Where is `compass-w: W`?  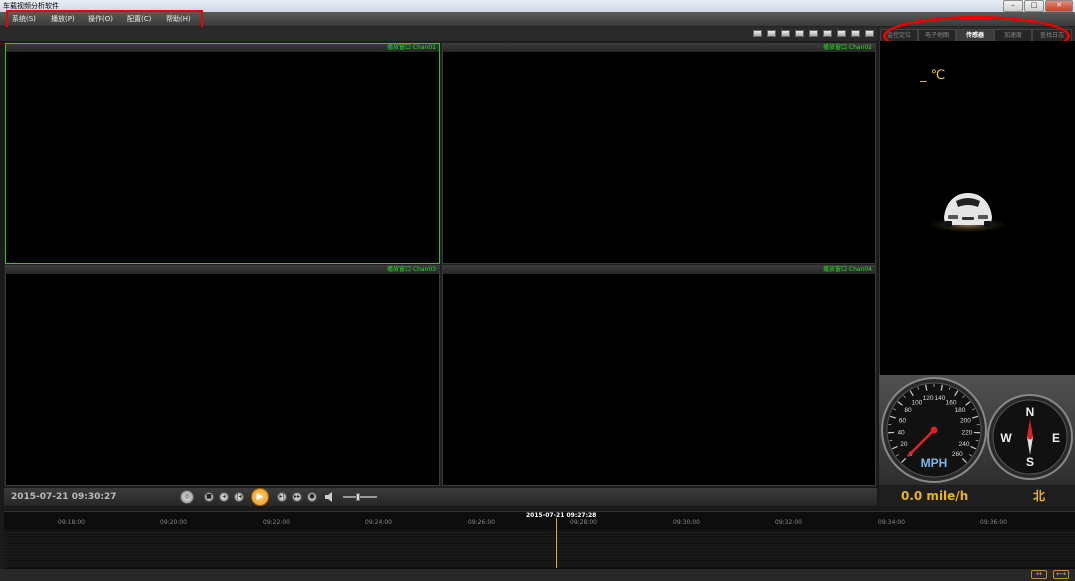 compass-w: W is located at coordinates (1006, 438).